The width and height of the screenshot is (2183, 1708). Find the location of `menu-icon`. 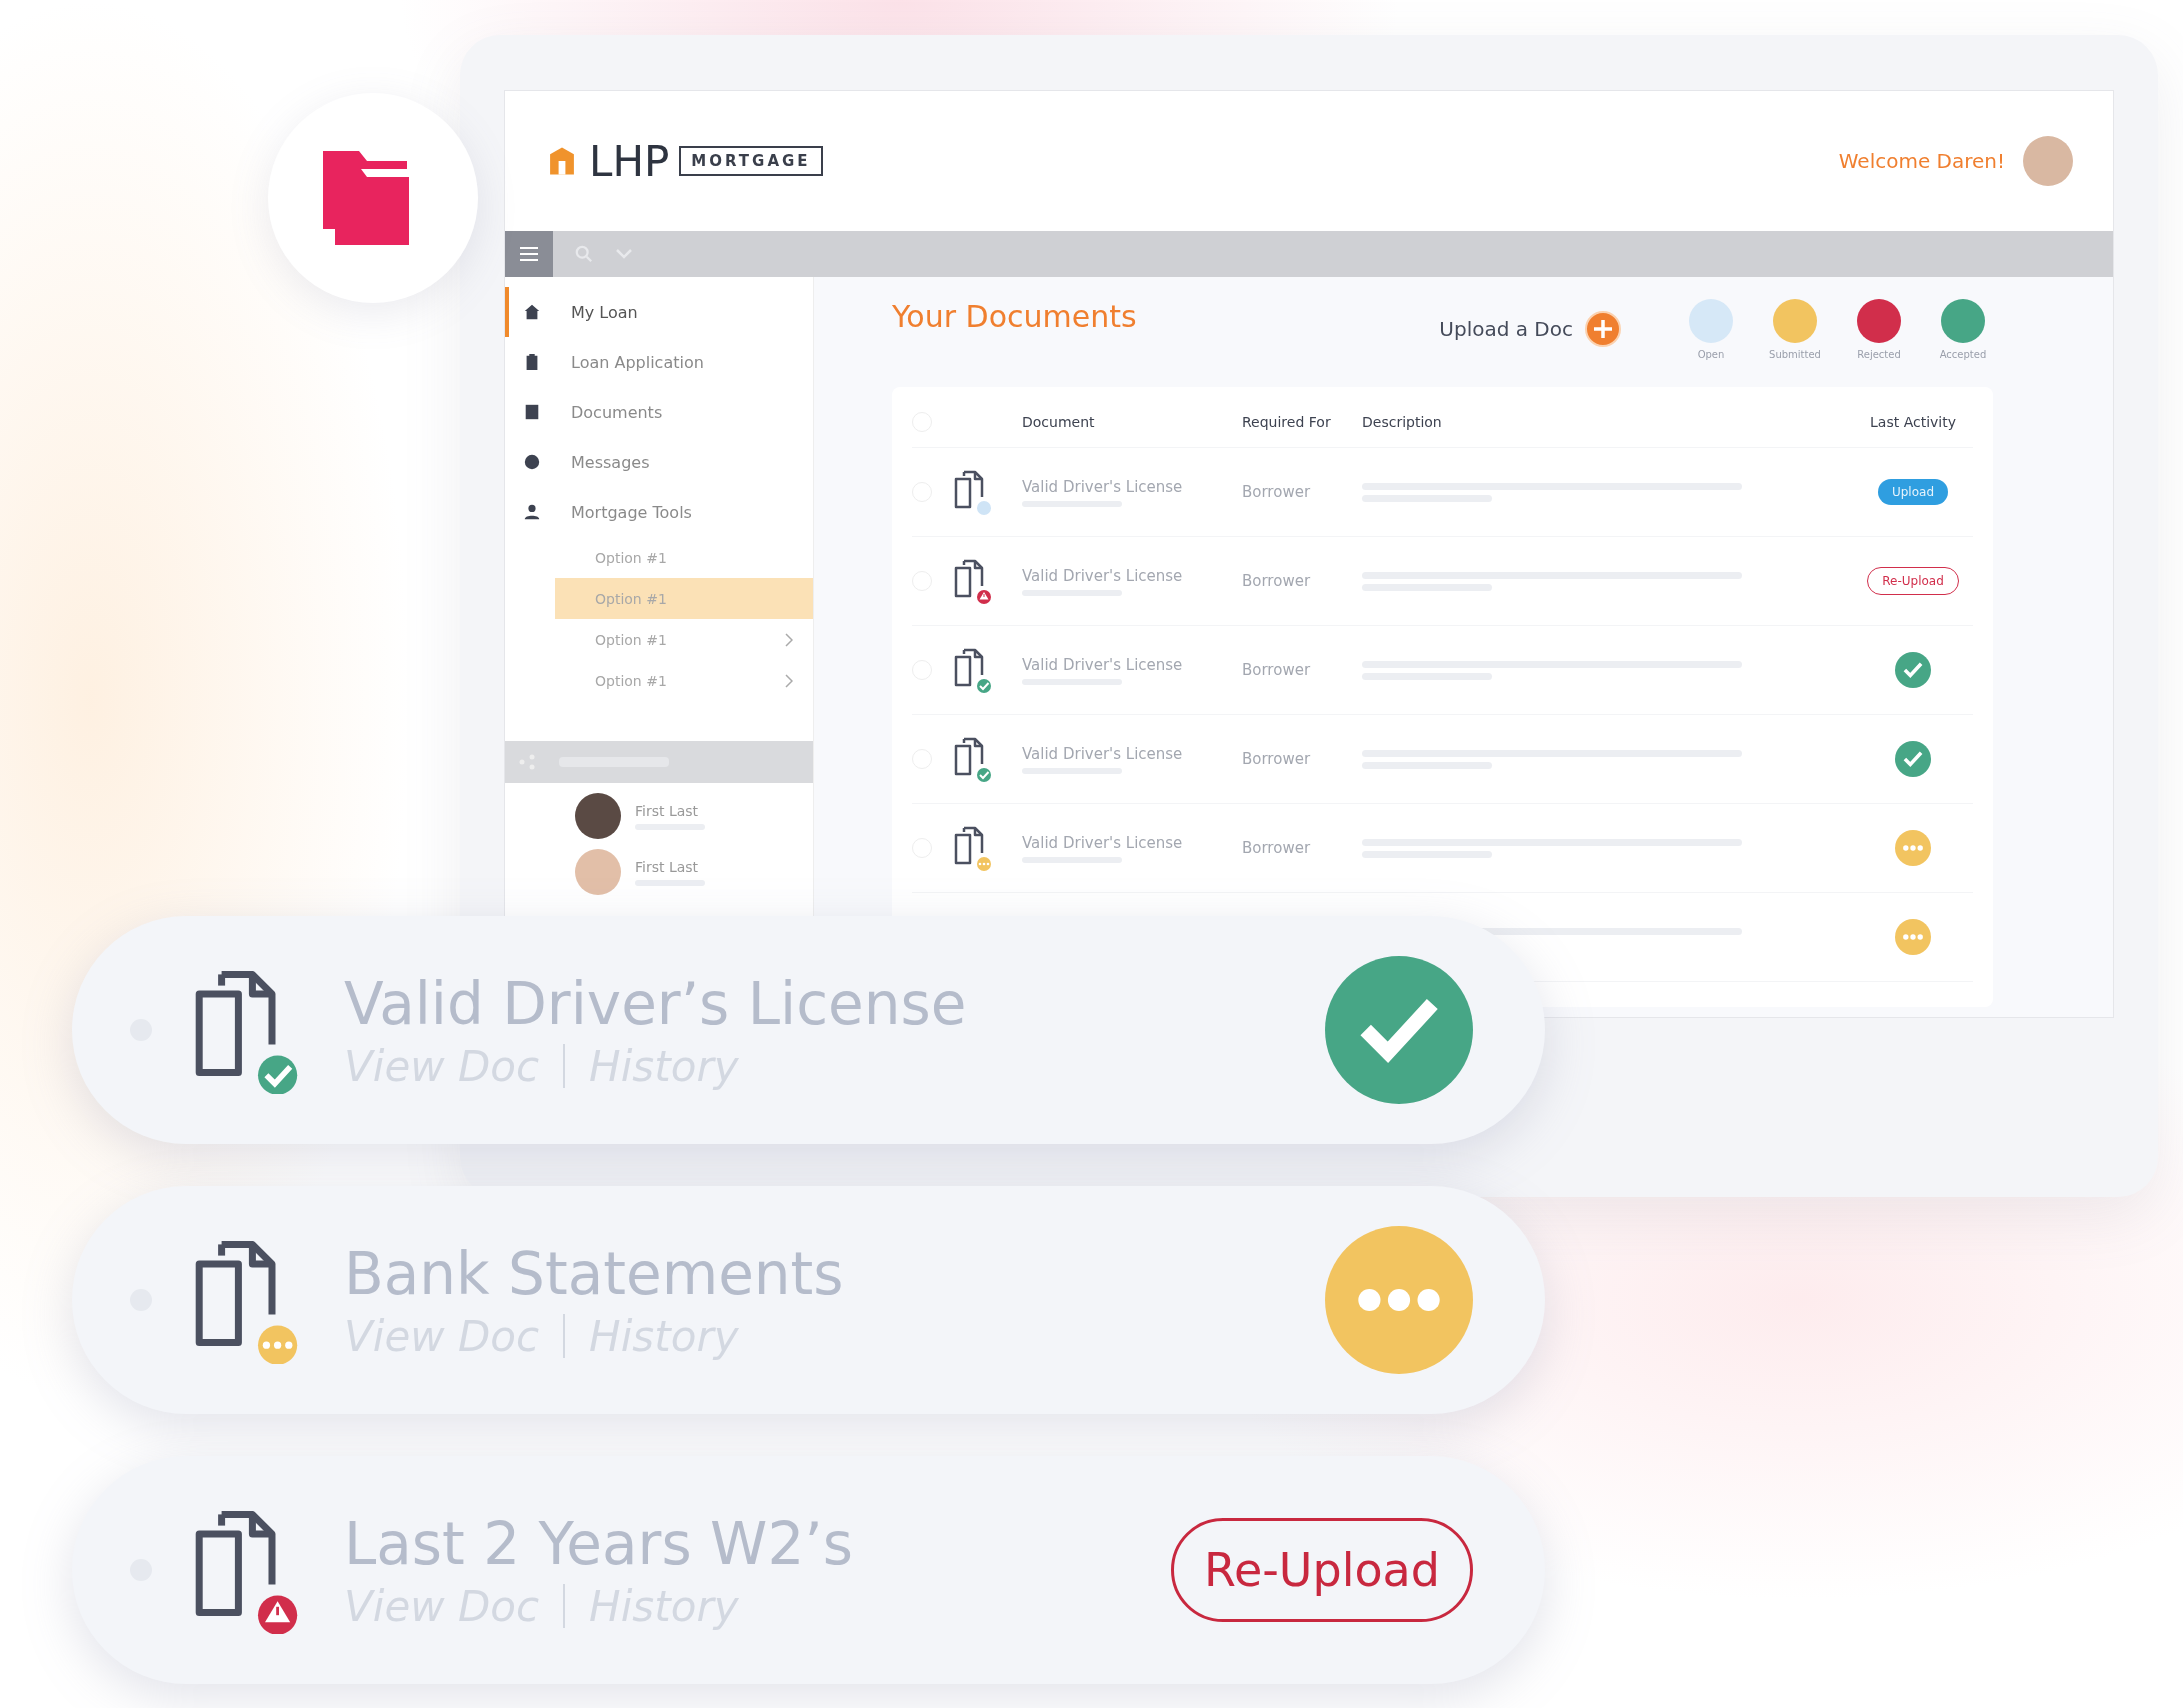

menu-icon is located at coordinates (529, 254).